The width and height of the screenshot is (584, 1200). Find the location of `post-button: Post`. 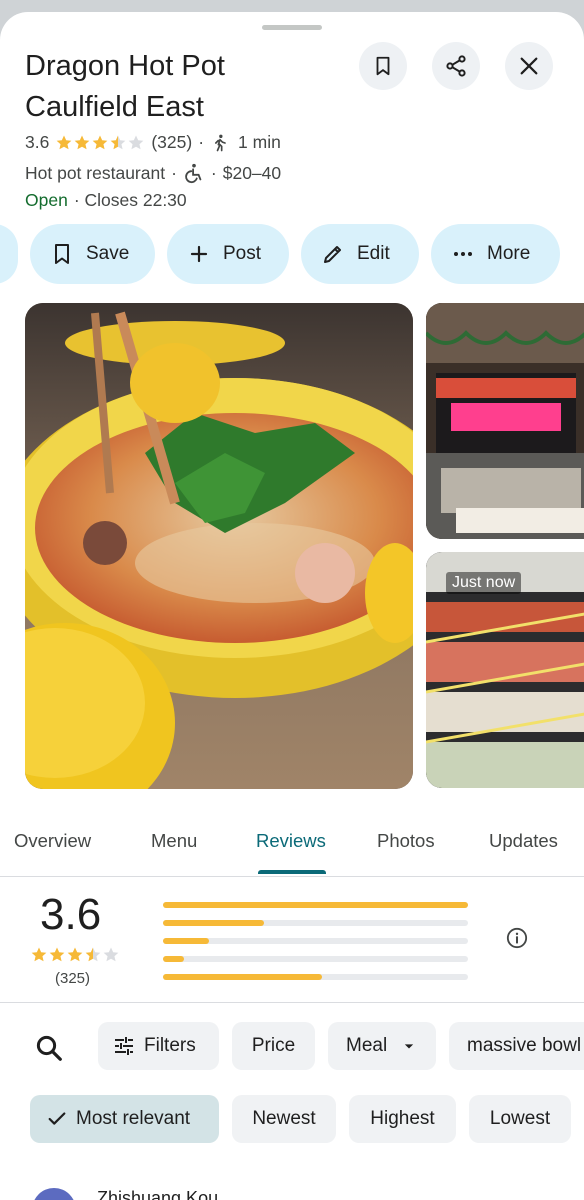

post-button: Post is located at coordinates (228, 254).